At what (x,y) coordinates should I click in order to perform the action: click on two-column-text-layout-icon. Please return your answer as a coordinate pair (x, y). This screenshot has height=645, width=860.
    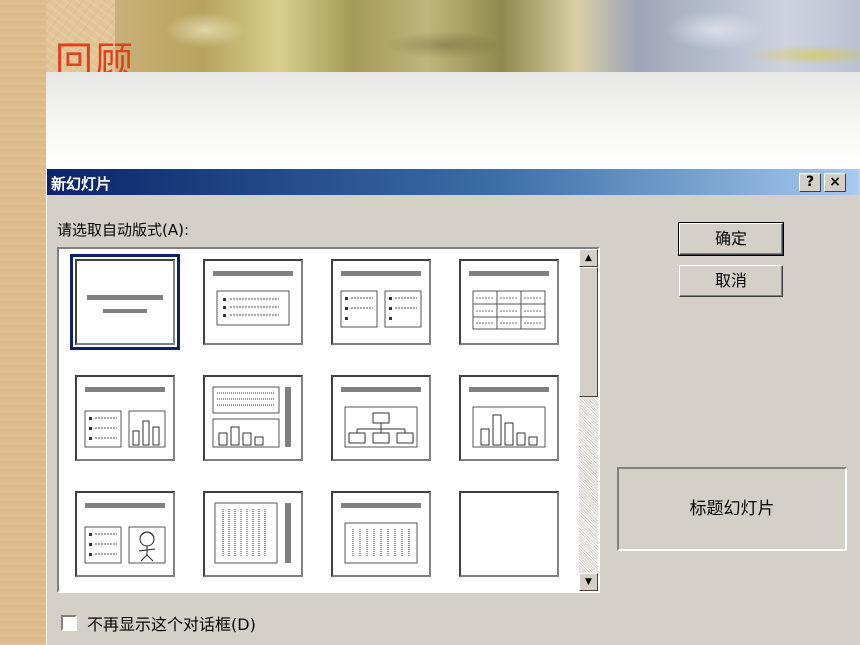
    Looking at the image, I should click on (381, 299).